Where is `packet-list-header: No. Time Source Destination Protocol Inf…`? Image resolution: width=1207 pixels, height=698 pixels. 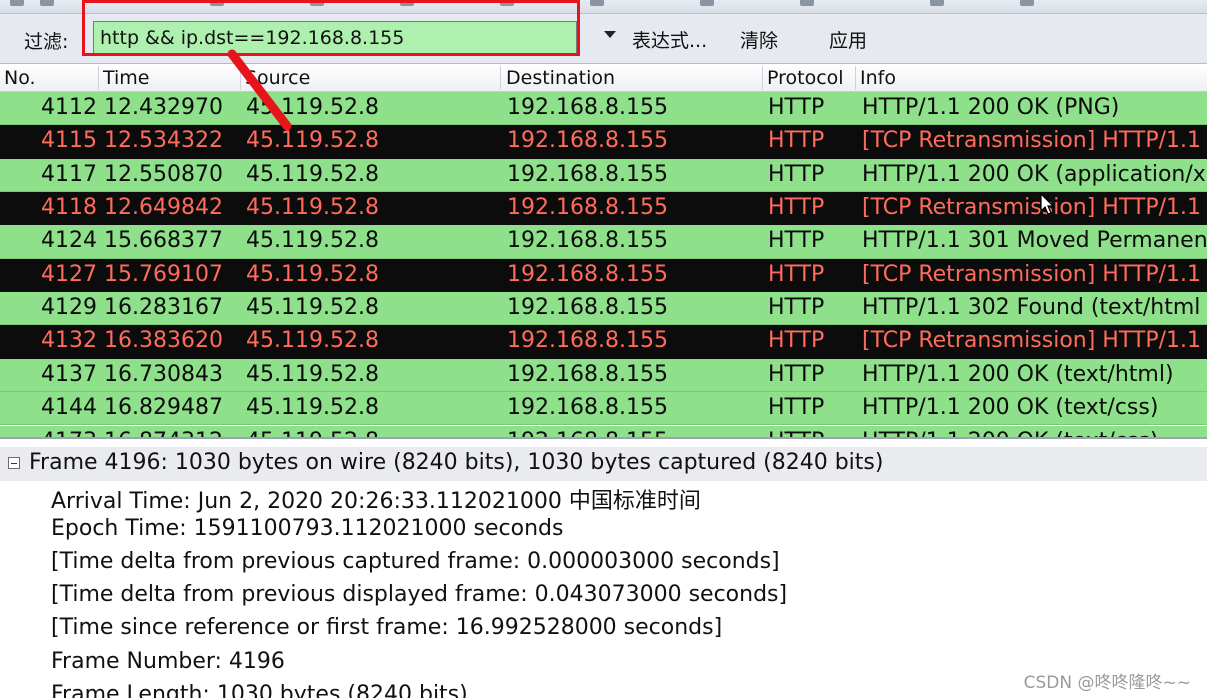
packet-list-header: No. Time Source Destination Protocol Inf… is located at coordinates (603, 78).